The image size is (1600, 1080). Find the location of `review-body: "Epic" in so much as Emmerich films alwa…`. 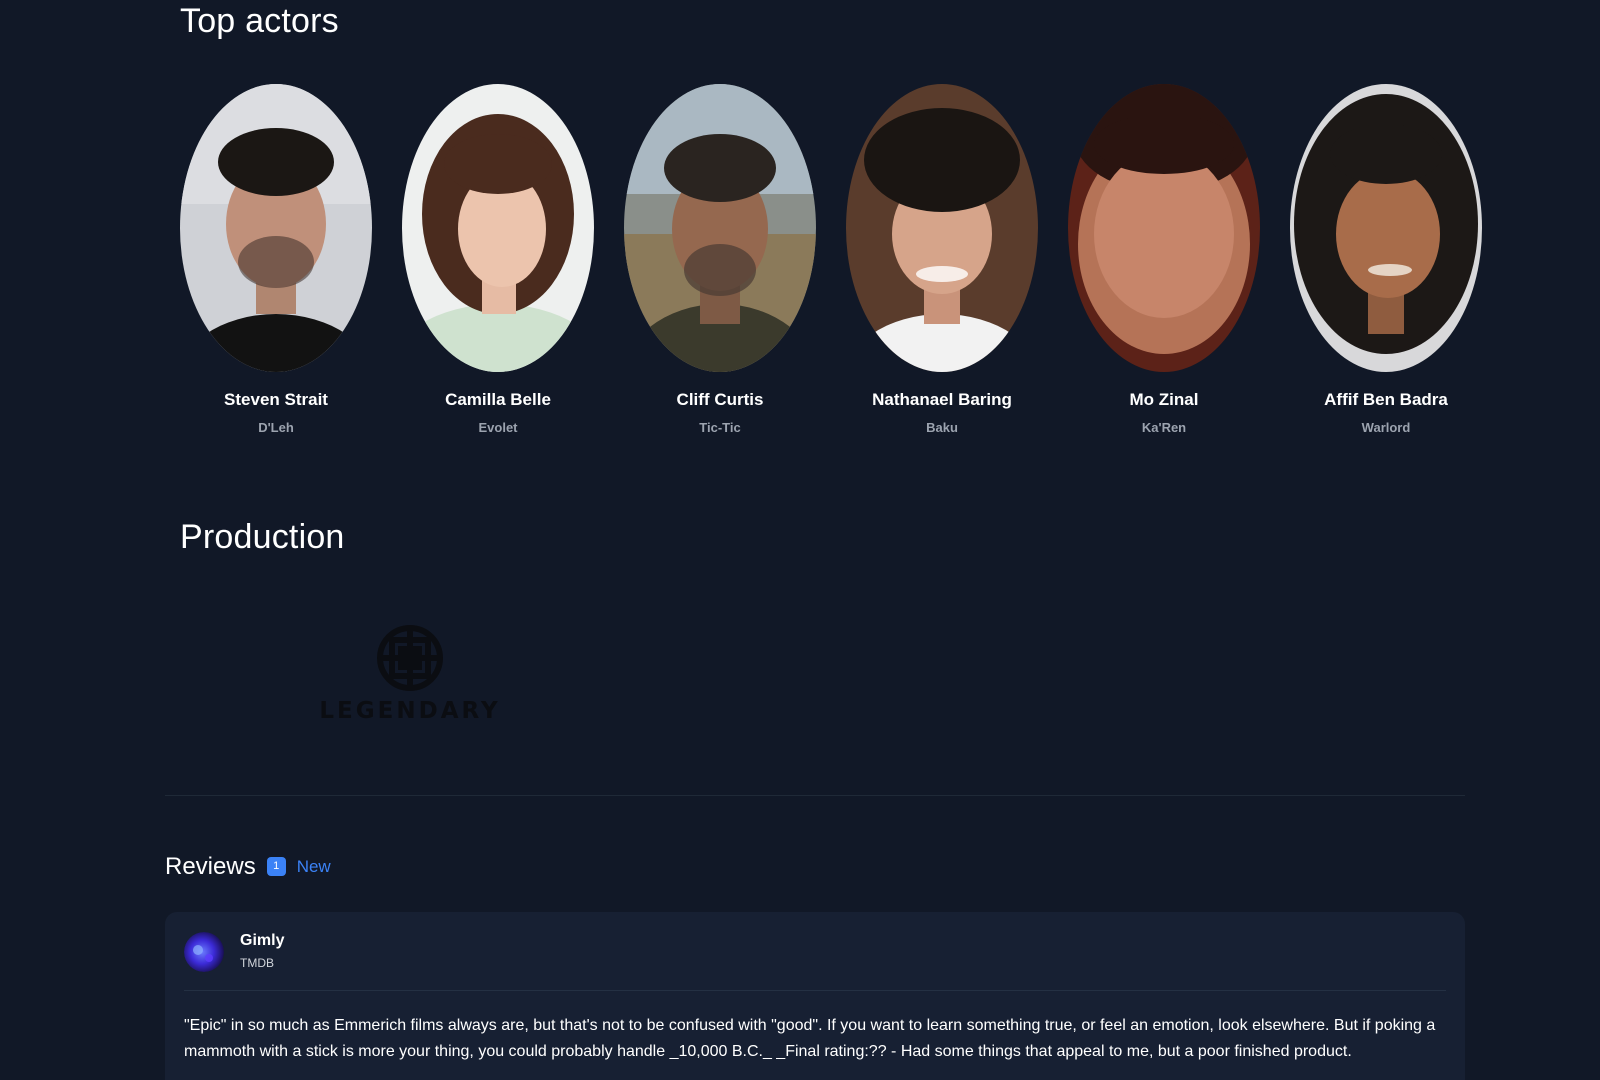

review-body: "Epic" in so much as Emmerich films alwa… is located at coordinates (810, 1038).